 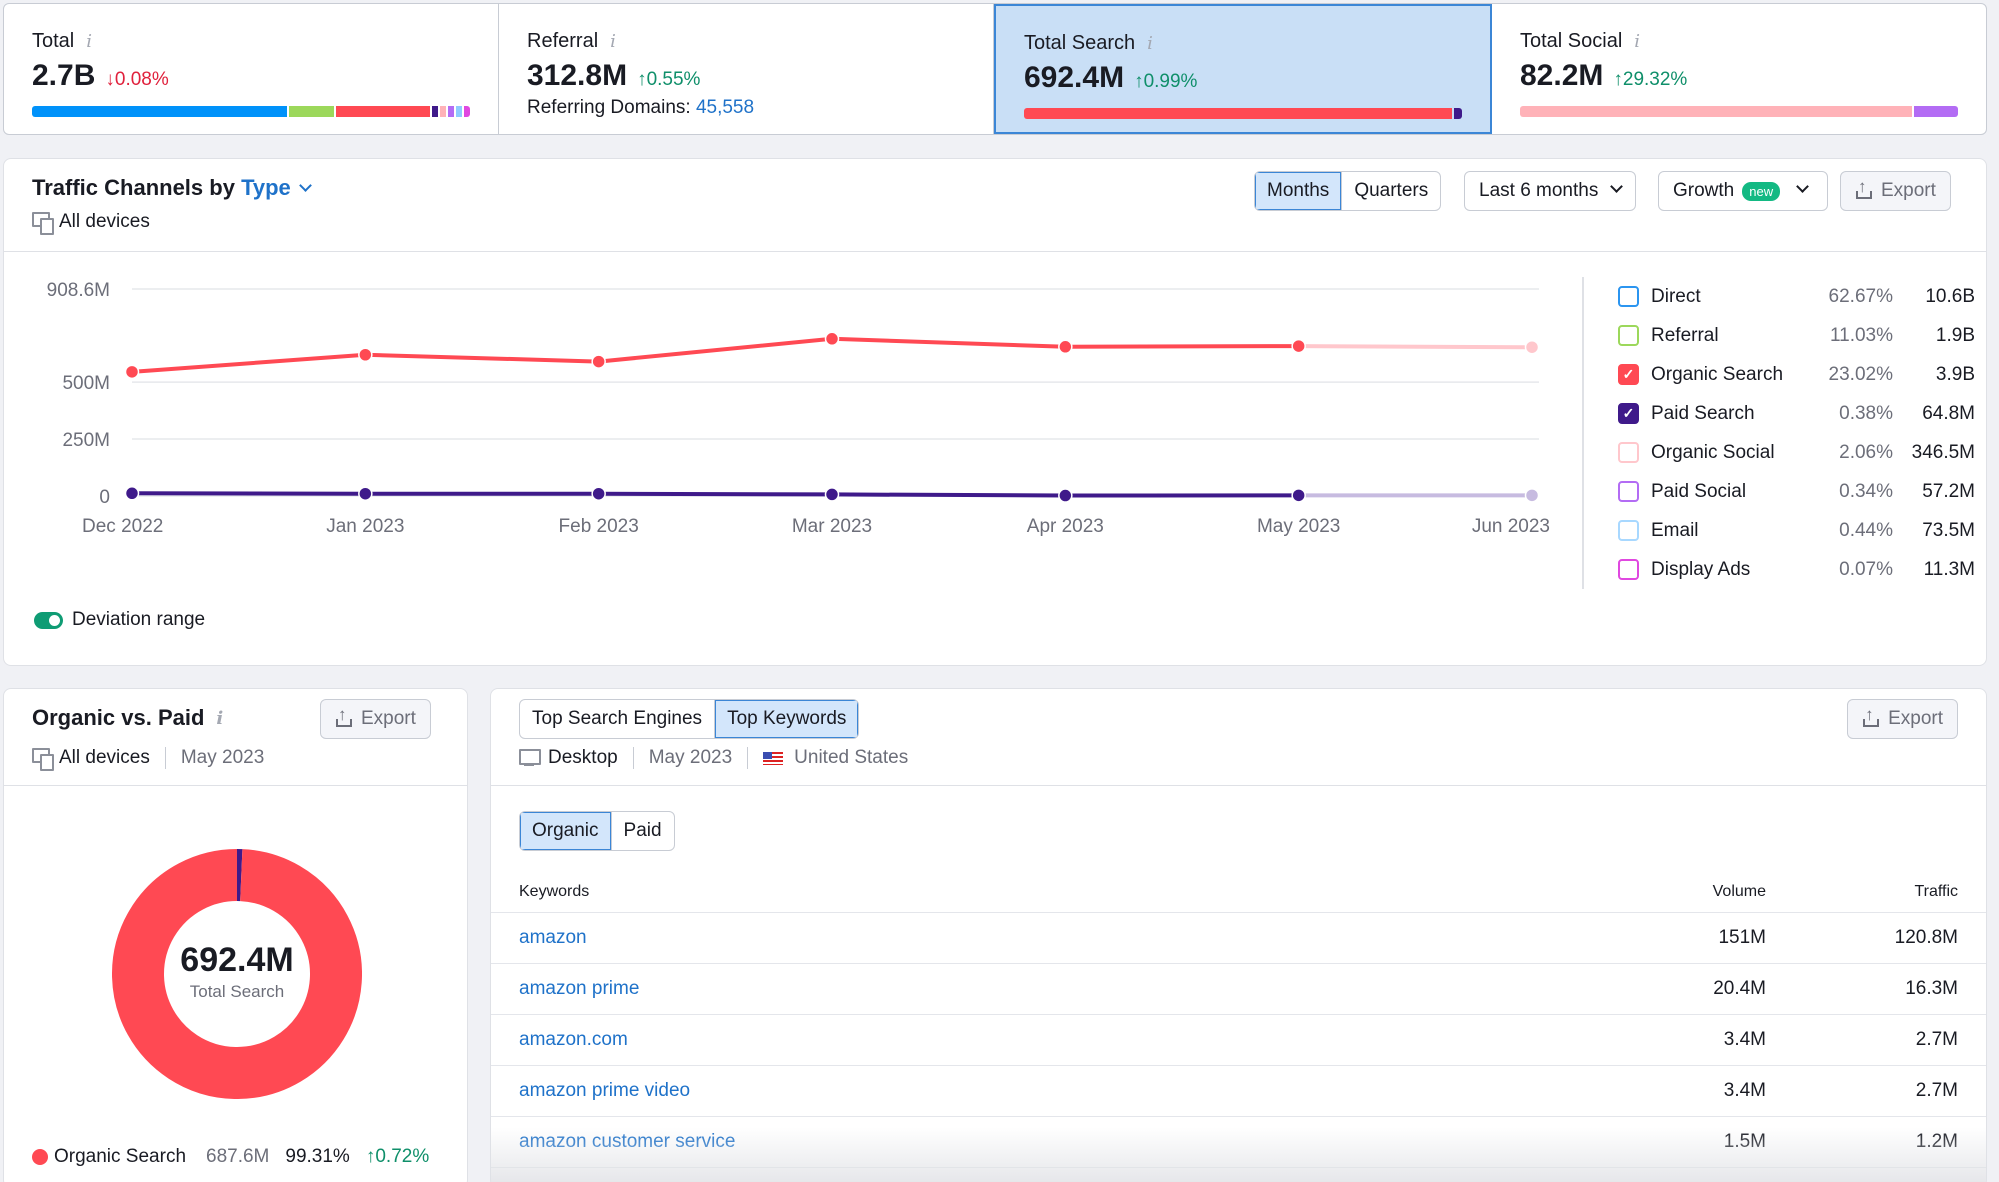 I want to click on summary-delta: ↓0.08%, so click(x=137, y=79).